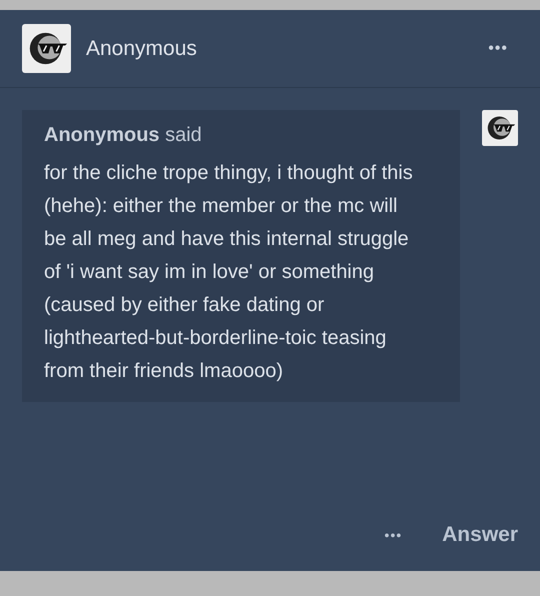 The height and width of the screenshot is (596, 540). Describe the element at coordinates (480, 535) in the screenshot. I see `answer-button: Answer` at that location.